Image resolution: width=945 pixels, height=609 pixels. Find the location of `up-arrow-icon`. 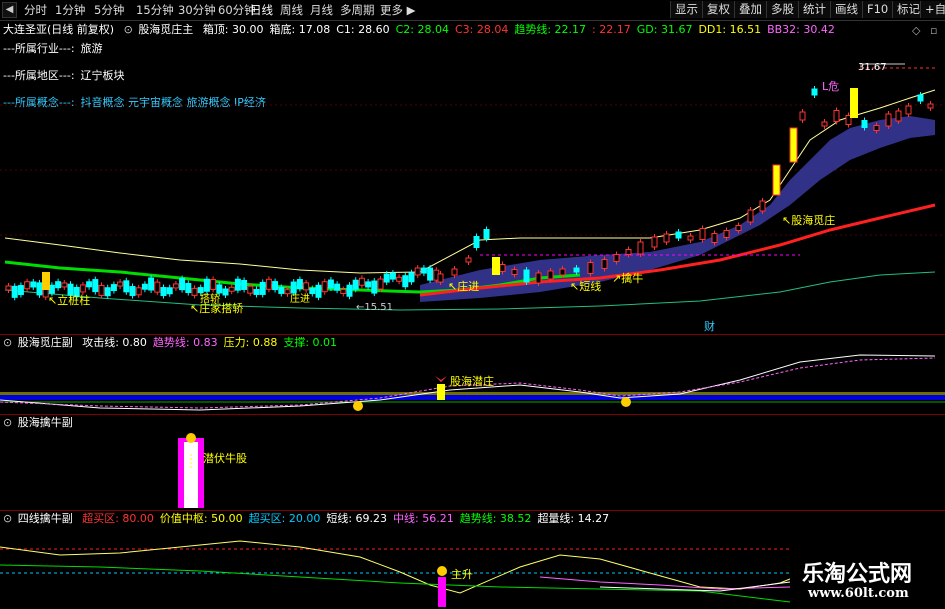

up-arrow-icon is located at coordinates (442, 571).